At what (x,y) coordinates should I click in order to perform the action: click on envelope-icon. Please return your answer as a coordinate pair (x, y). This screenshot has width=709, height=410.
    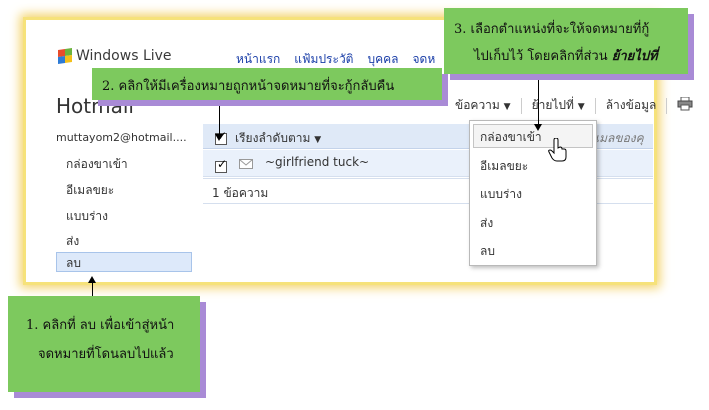
    Looking at the image, I should click on (246, 164).